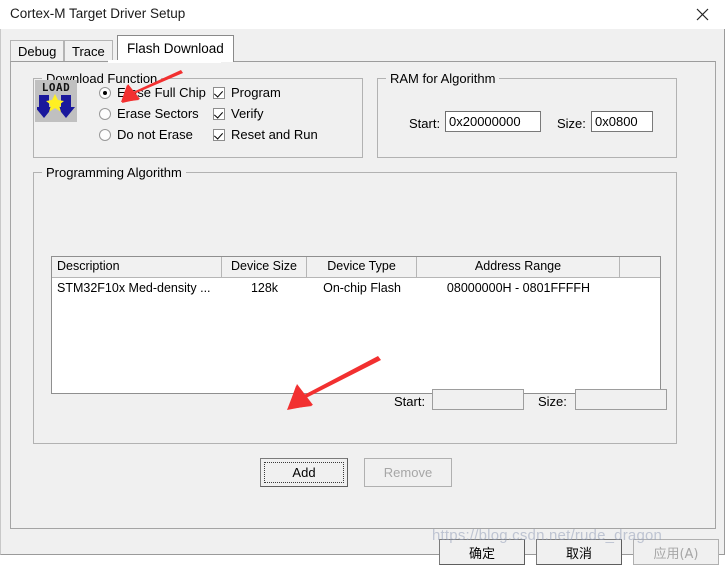  I want to click on checkbox-verify-indicator, so click(219, 113).